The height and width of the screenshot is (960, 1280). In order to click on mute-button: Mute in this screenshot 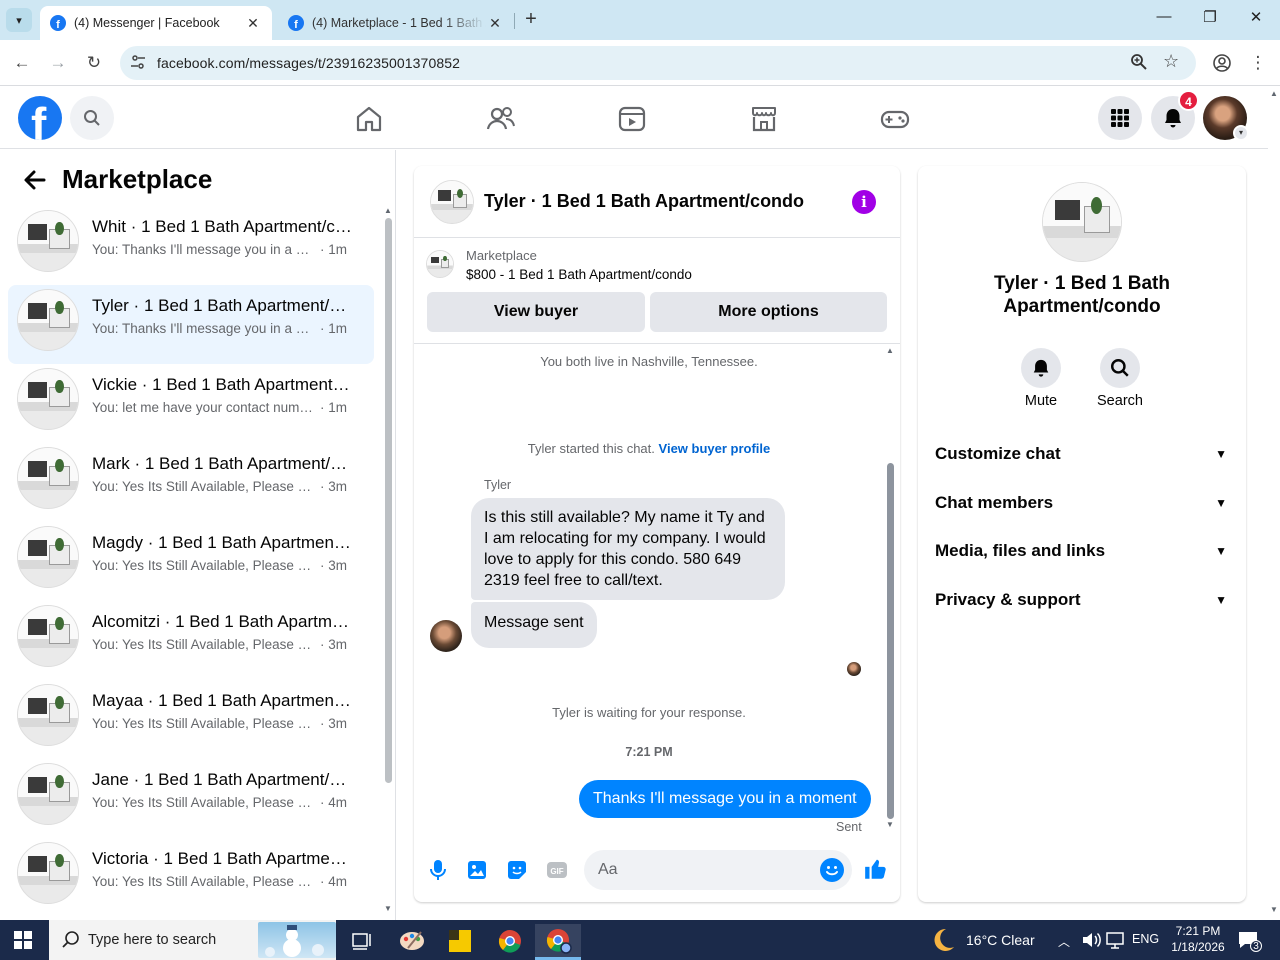, I will do `click(1041, 378)`.